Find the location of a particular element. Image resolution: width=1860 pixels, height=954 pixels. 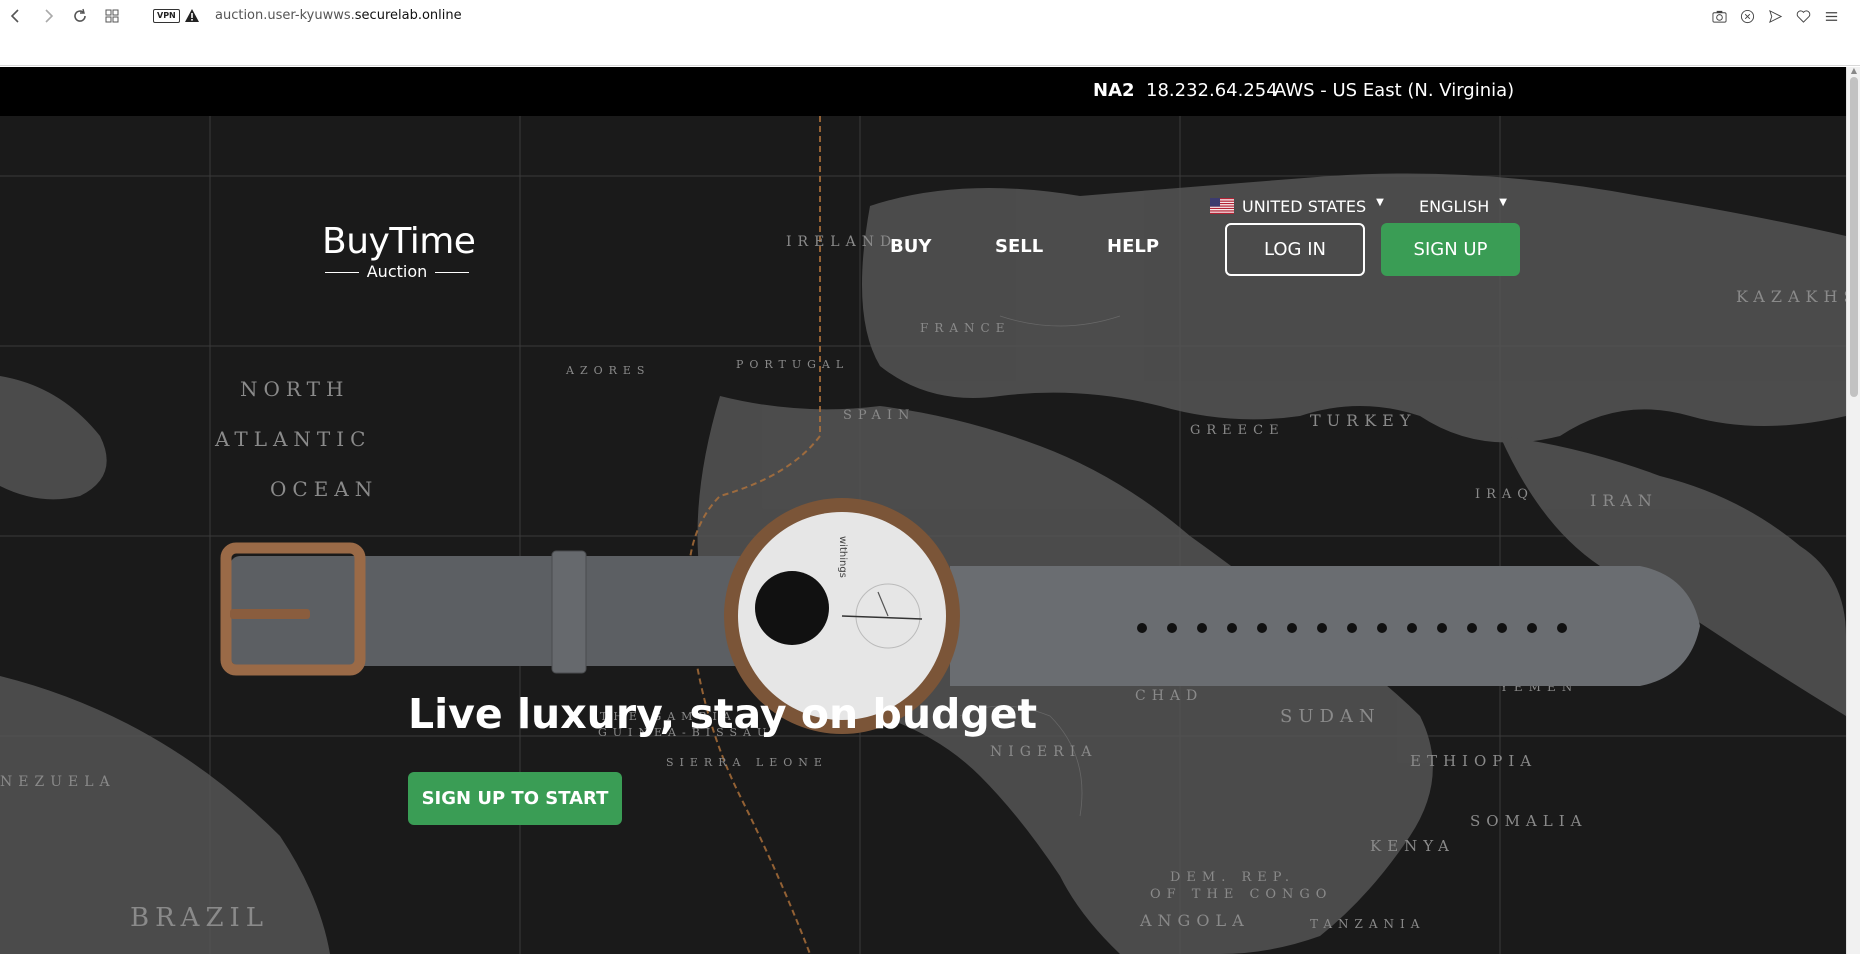

nav-buy-link: BUY is located at coordinates (910, 247).